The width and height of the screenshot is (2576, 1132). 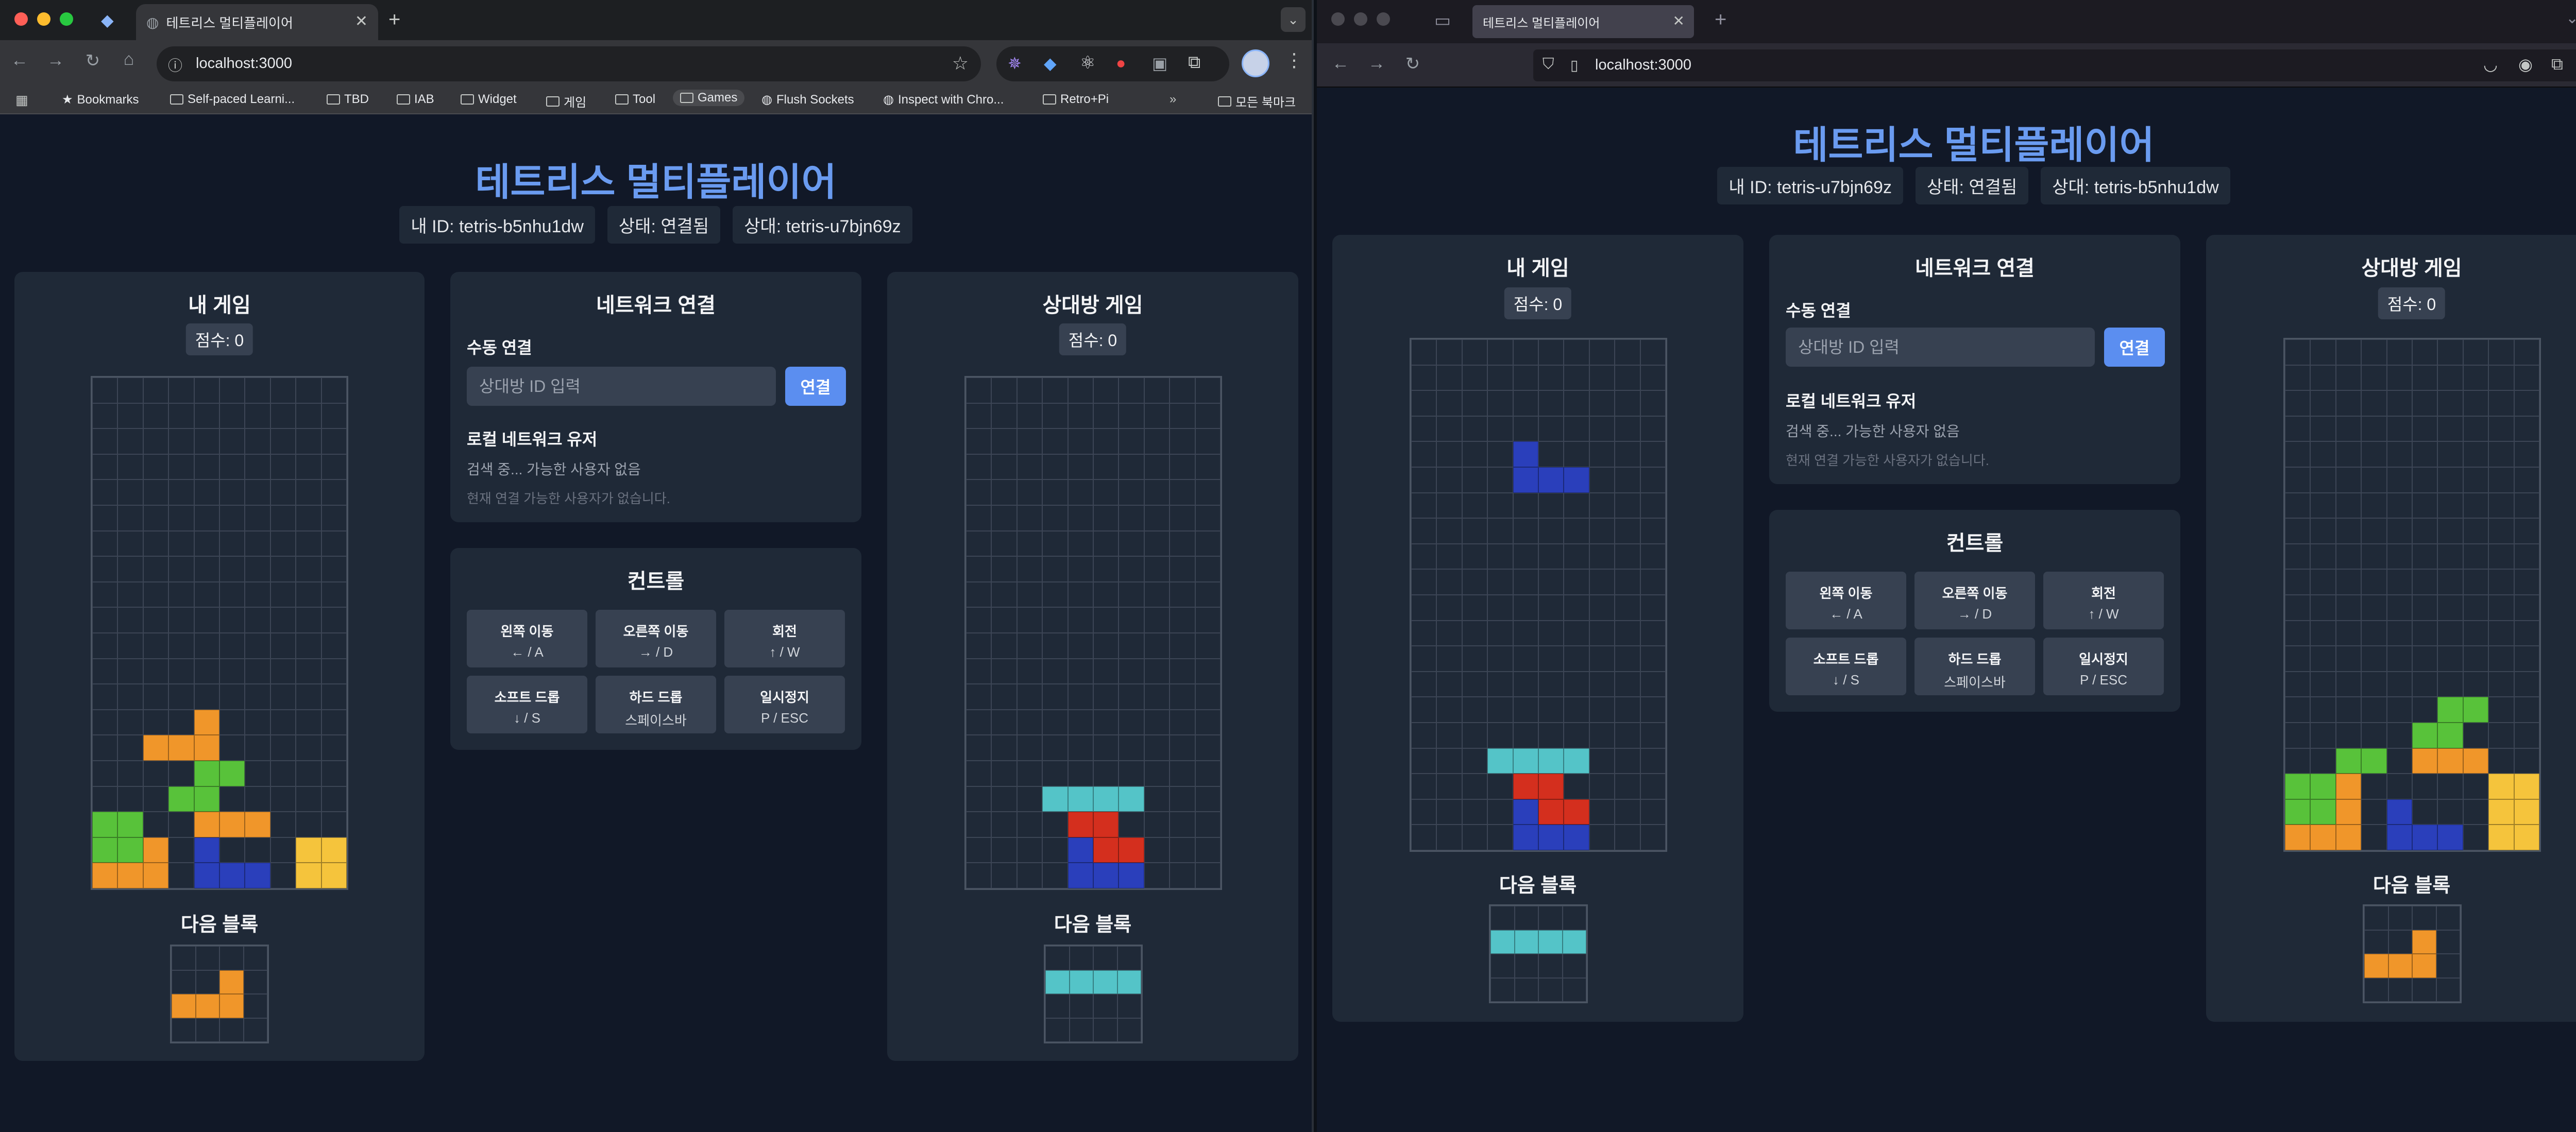 I want to click on list-tabs-icon: ⌄, so click(x=2571, y=18).